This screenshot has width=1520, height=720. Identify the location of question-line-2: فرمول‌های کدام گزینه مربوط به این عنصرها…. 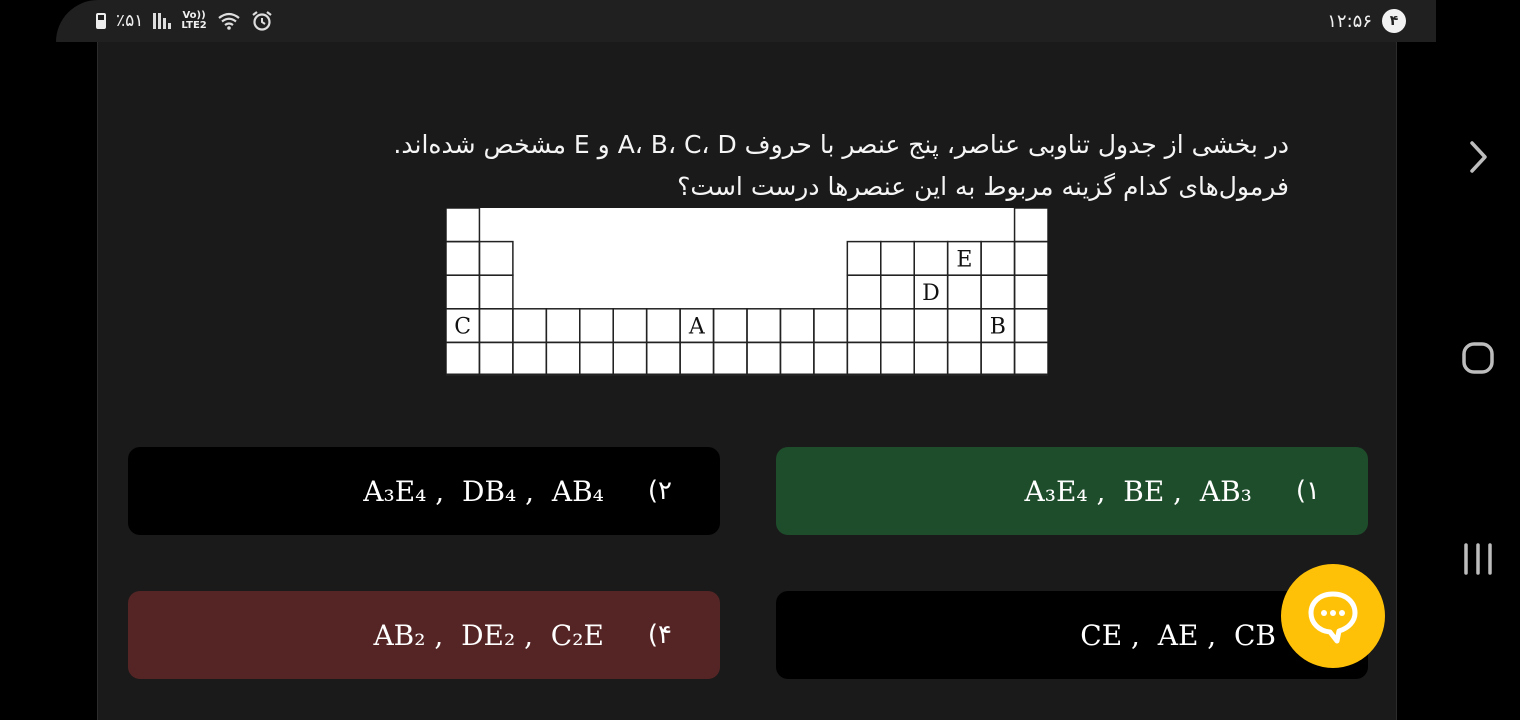
(983, 186).